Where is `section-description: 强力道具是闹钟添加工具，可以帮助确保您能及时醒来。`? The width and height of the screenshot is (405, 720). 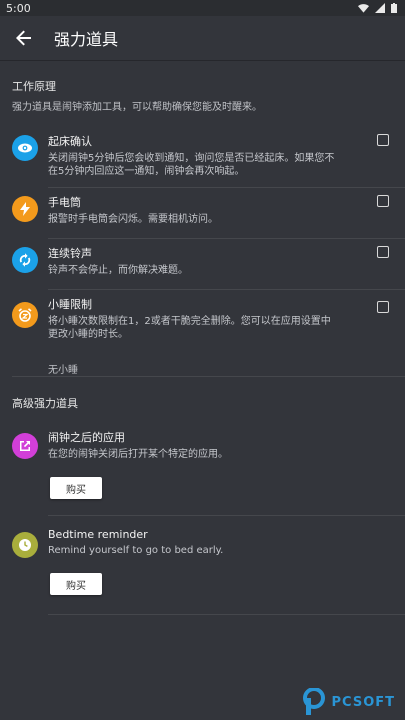
section-description: 强力道具是闹钟添加工具，可以帮助确保您能及时醒来。 is located at coordinates (137, 107).